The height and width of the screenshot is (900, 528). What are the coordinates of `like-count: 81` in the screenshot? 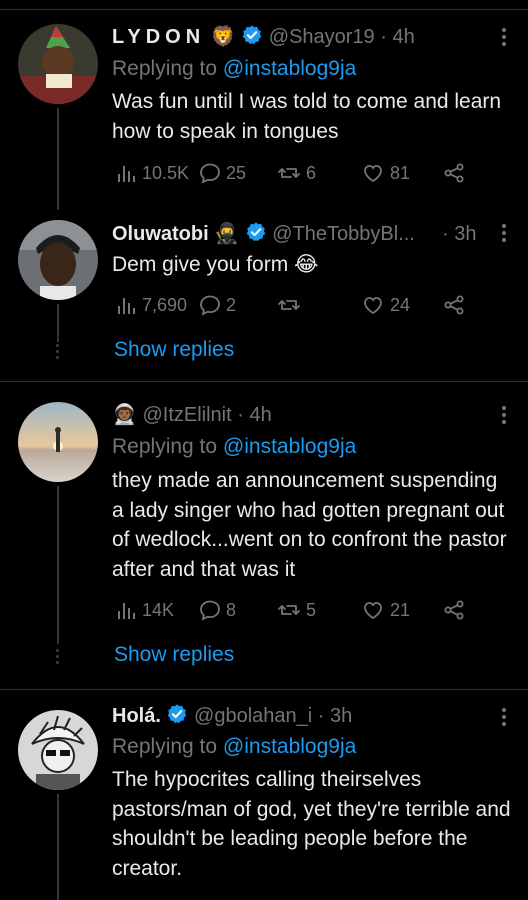 It's located at (400, 172).